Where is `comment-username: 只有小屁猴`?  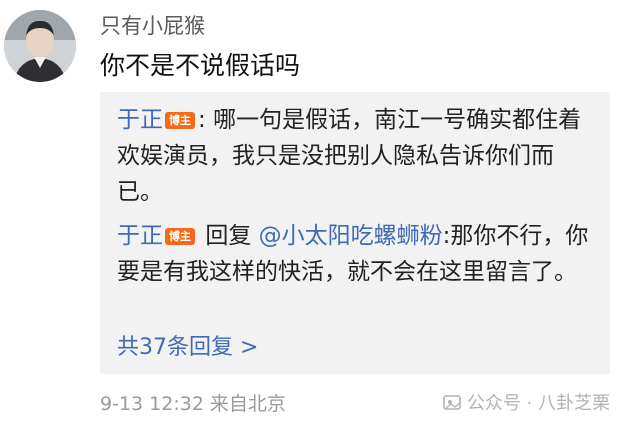 comment-username: 只有小屁猴 is located at coordinates (152, 26).